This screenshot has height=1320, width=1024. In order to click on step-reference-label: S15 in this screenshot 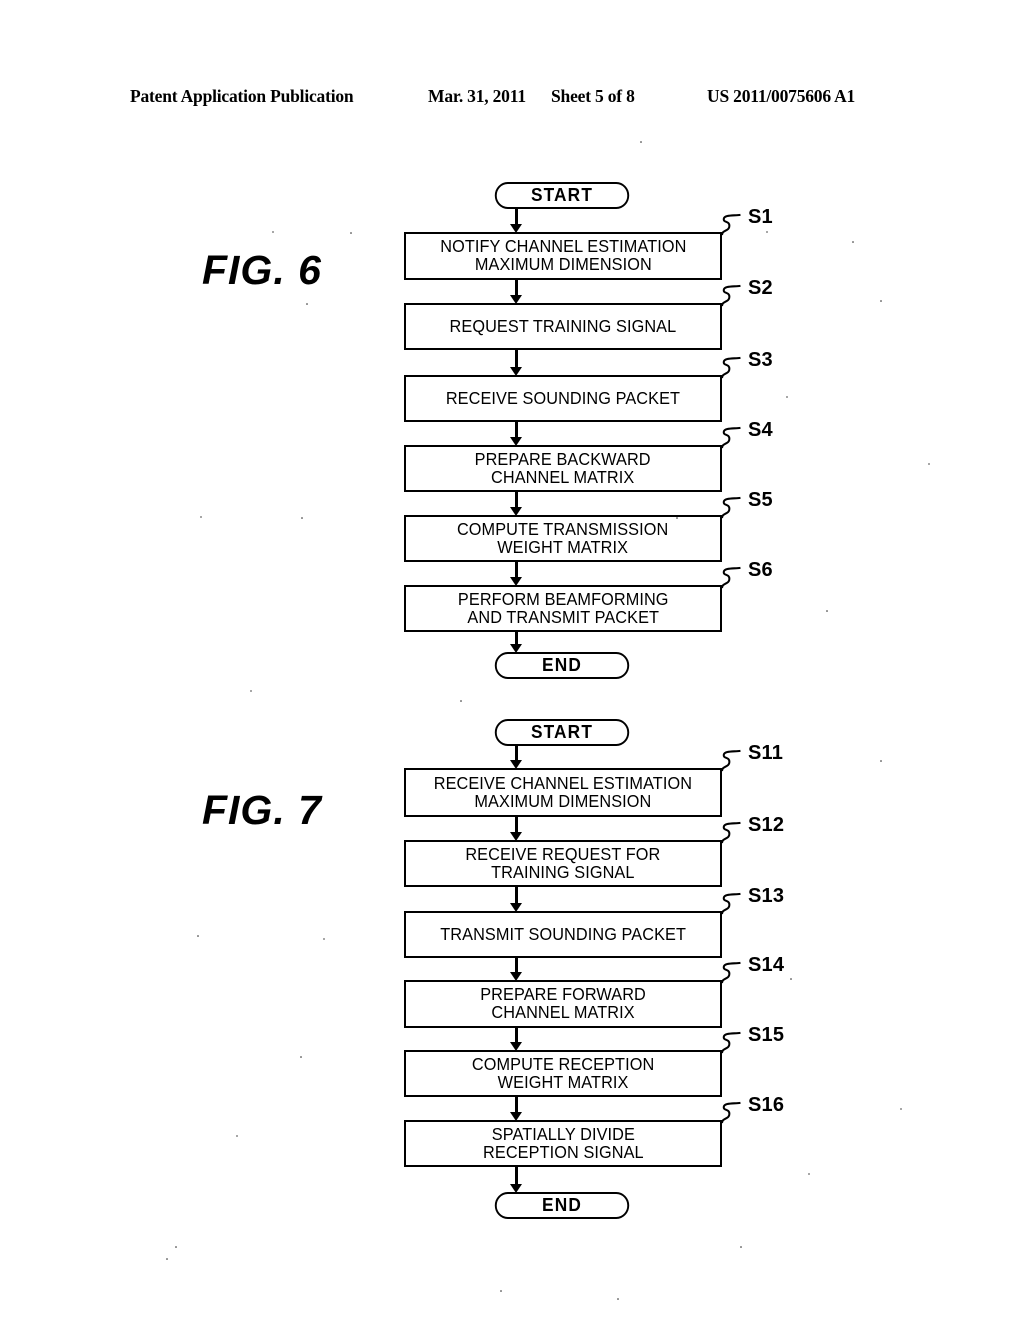, I will do `click(766, 1035)`.